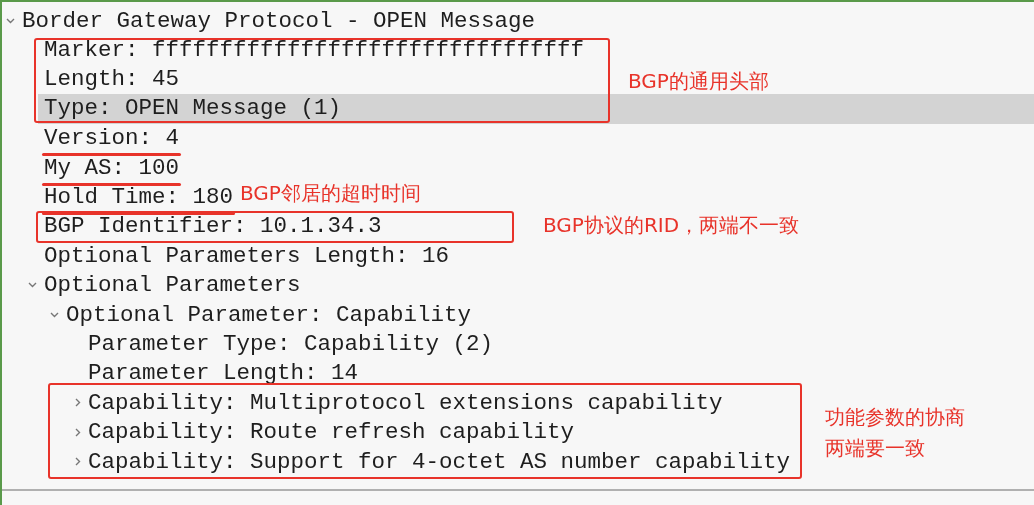 The height and width of the screenshot is (505, 1034). Describe the element at coordinates (246, 255) in the screenshot. I see `tree-item: Optional Parameters Length: 16` at that location.